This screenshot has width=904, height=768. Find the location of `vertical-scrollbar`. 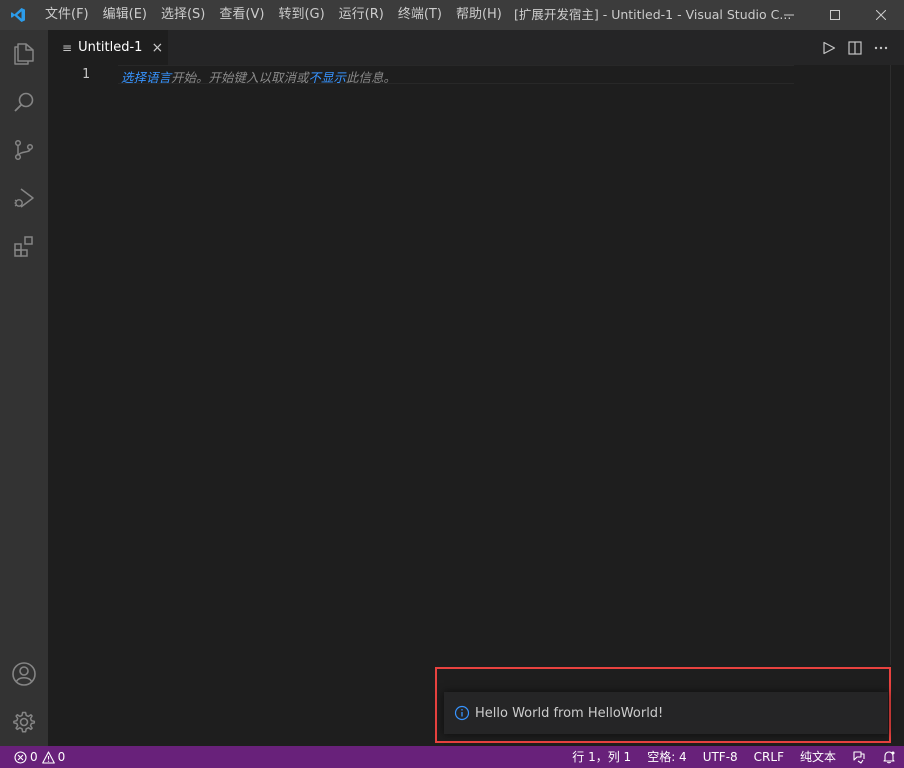

vertical-scrollbar is located at coordinates (890, 365).